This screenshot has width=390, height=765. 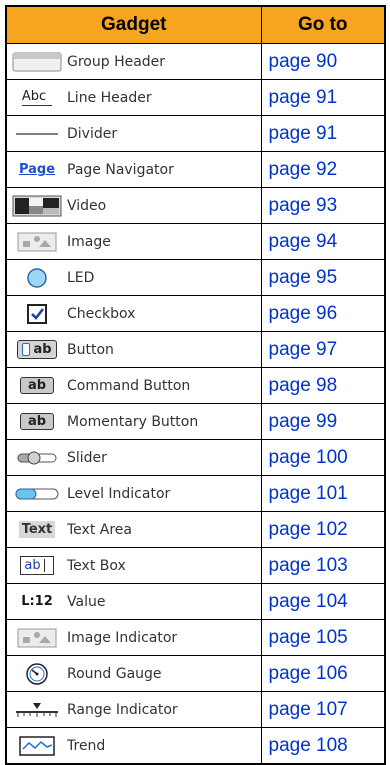 I want to click on image-icon, so click(x=37, y=242).